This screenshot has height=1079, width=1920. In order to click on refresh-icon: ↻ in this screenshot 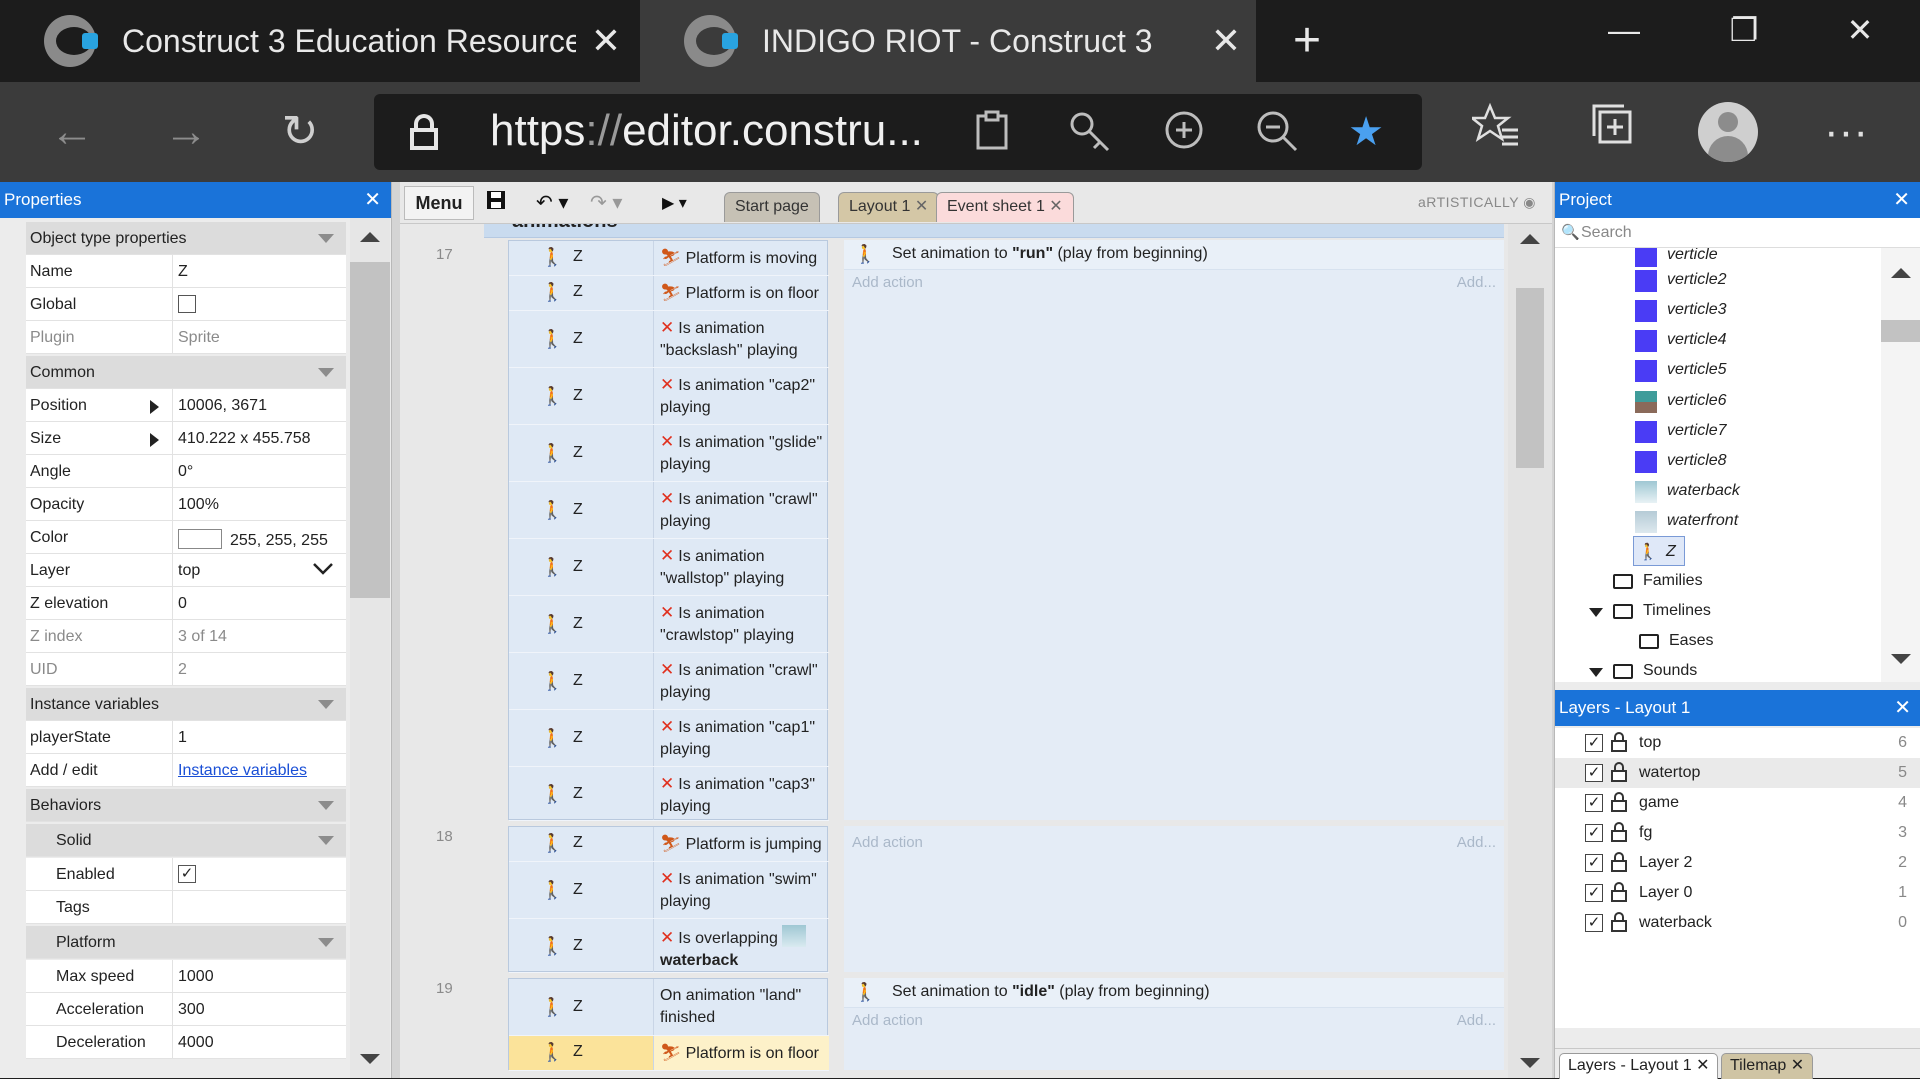, I will do `click(300, 132)`.